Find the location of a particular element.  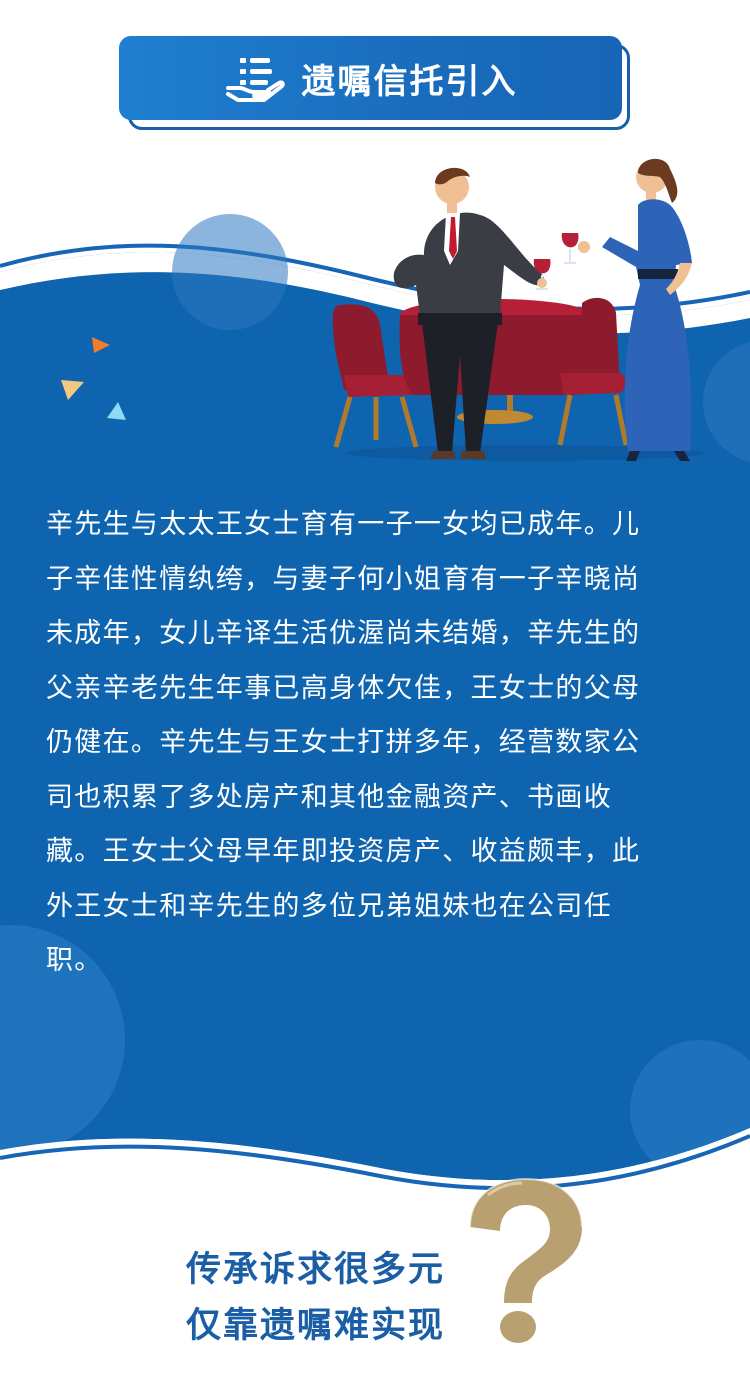

story-line: 父亲辛老先生年事已高身体欠佳，王女士的父母 is located at coordinates (343, 688).